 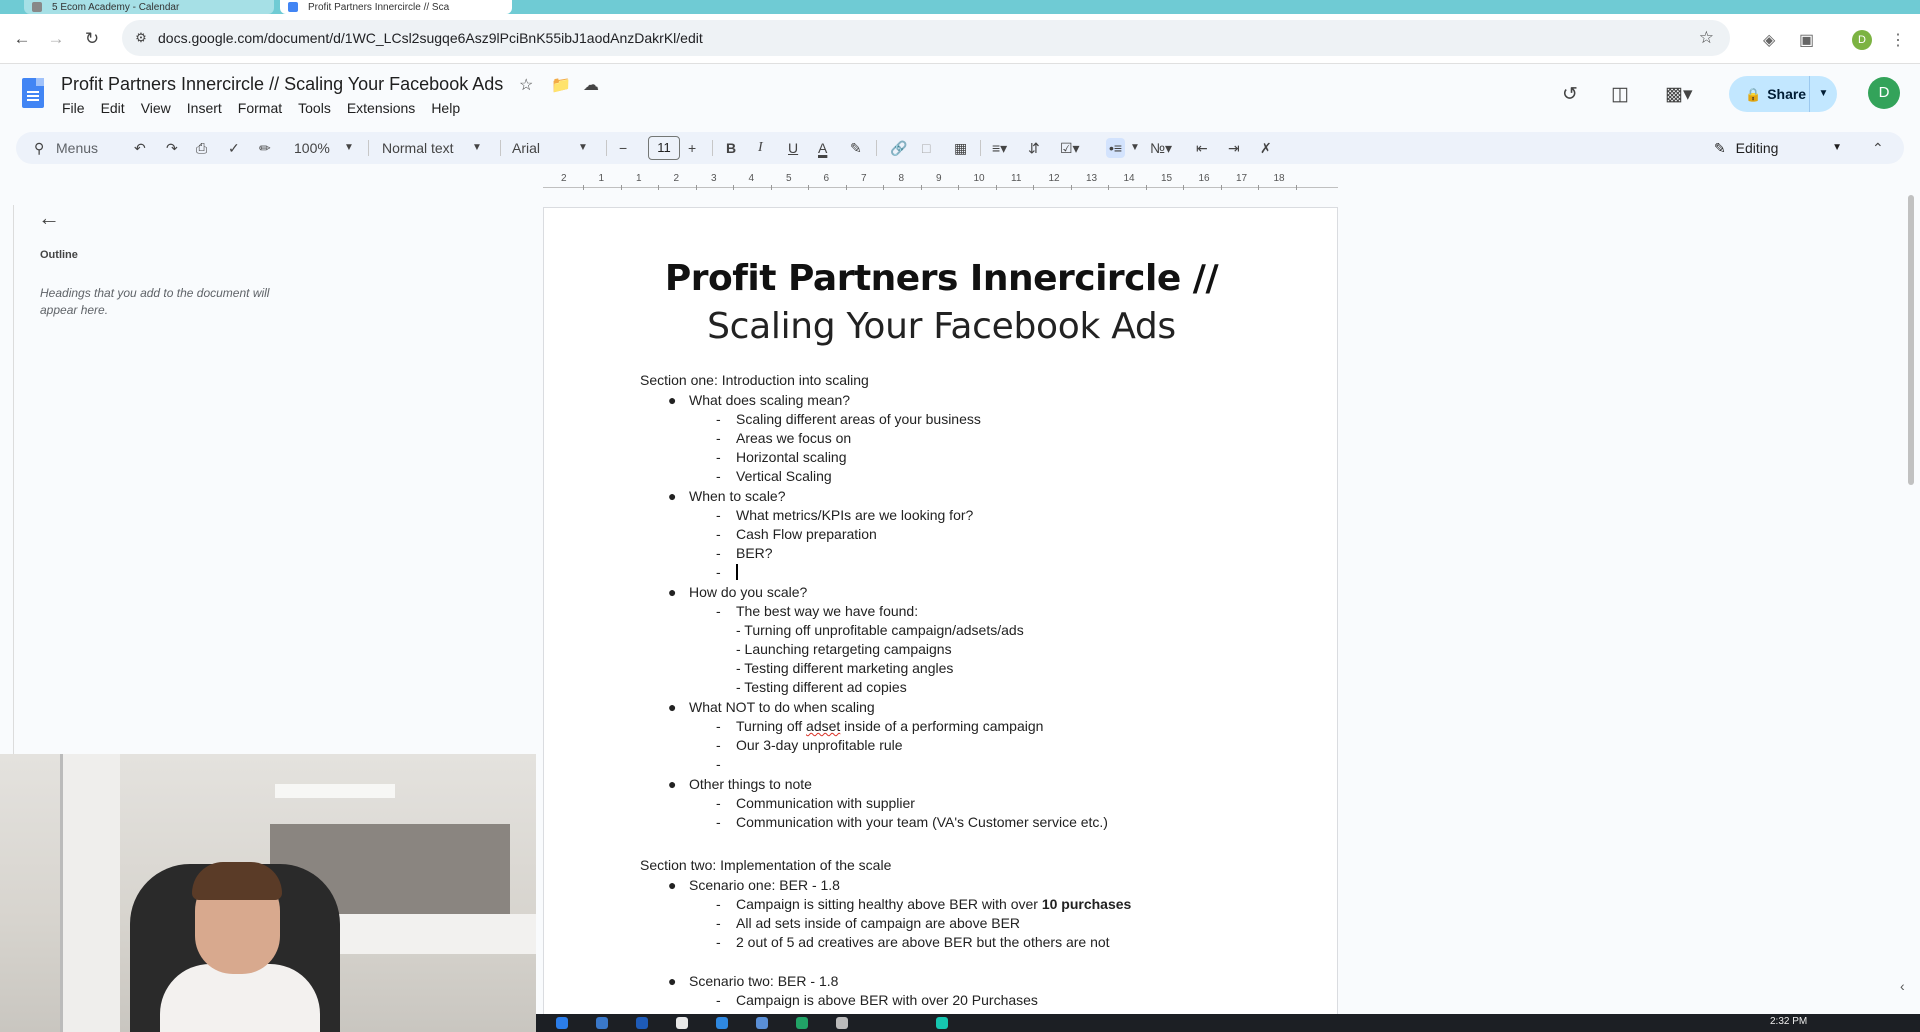 What do you see at coordinates (396, 7) in the screenshot?
I see `browser-tab-docs: Profit Partners Innercircle // Sca` at bounding box center [396, 7].